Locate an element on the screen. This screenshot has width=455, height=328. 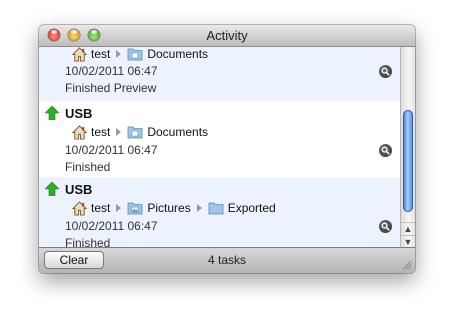
bottom-bar: Clear 4 tasks is located at coordinates (227, 260).